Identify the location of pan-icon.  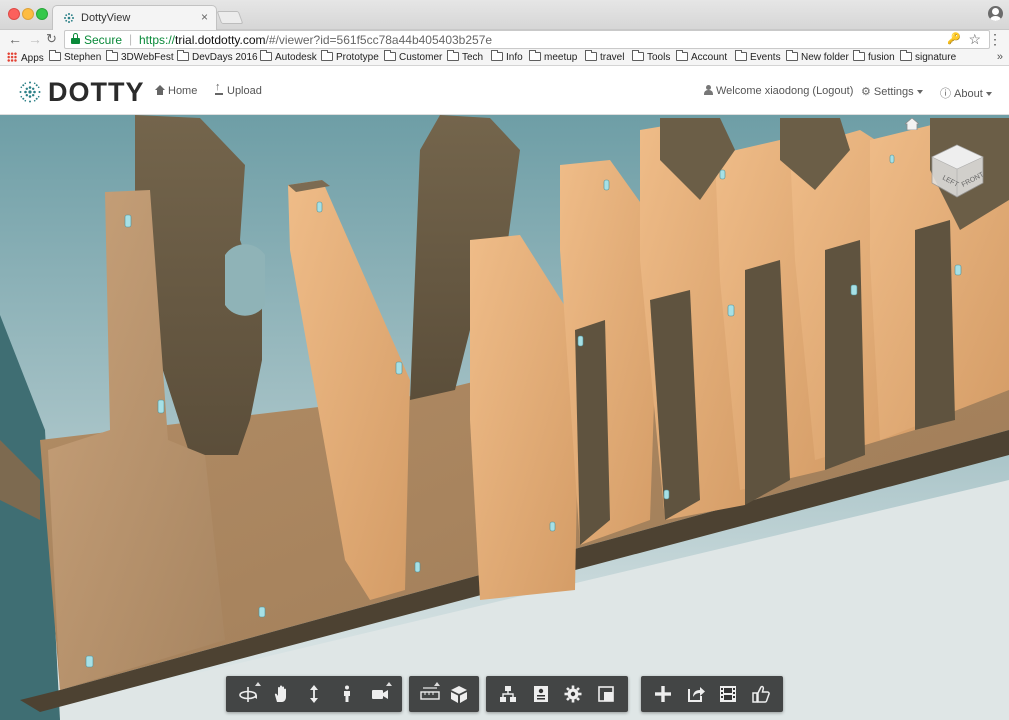
(281, 693).